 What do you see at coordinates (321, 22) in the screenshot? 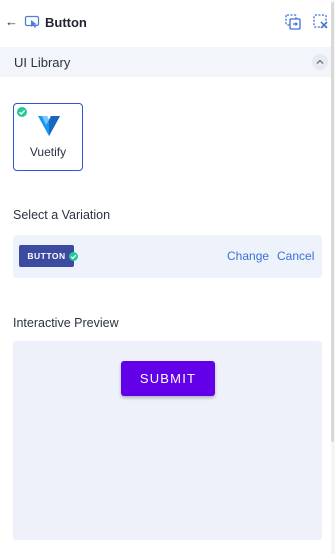
I see `close-selection-icon` at bounding box center [321, 22].